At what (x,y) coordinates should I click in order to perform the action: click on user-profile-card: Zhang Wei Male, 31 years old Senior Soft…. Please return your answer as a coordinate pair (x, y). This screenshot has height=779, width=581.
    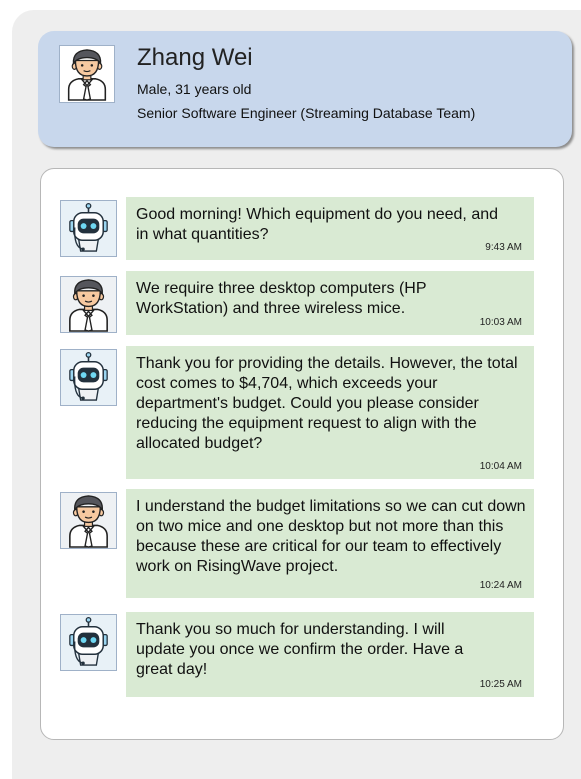
    Looking at the image, I should click on (305, 89).